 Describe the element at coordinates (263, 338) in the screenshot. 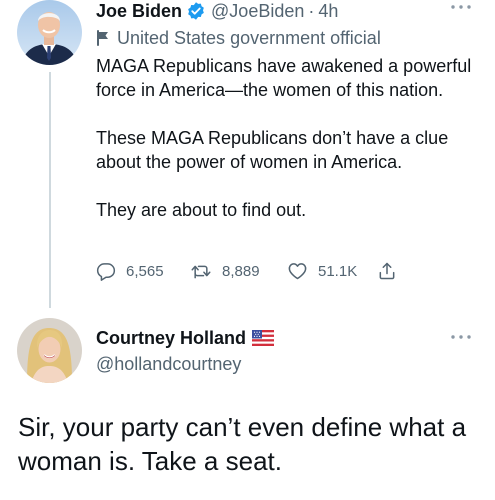

I see `us-flag-icon` at that location.